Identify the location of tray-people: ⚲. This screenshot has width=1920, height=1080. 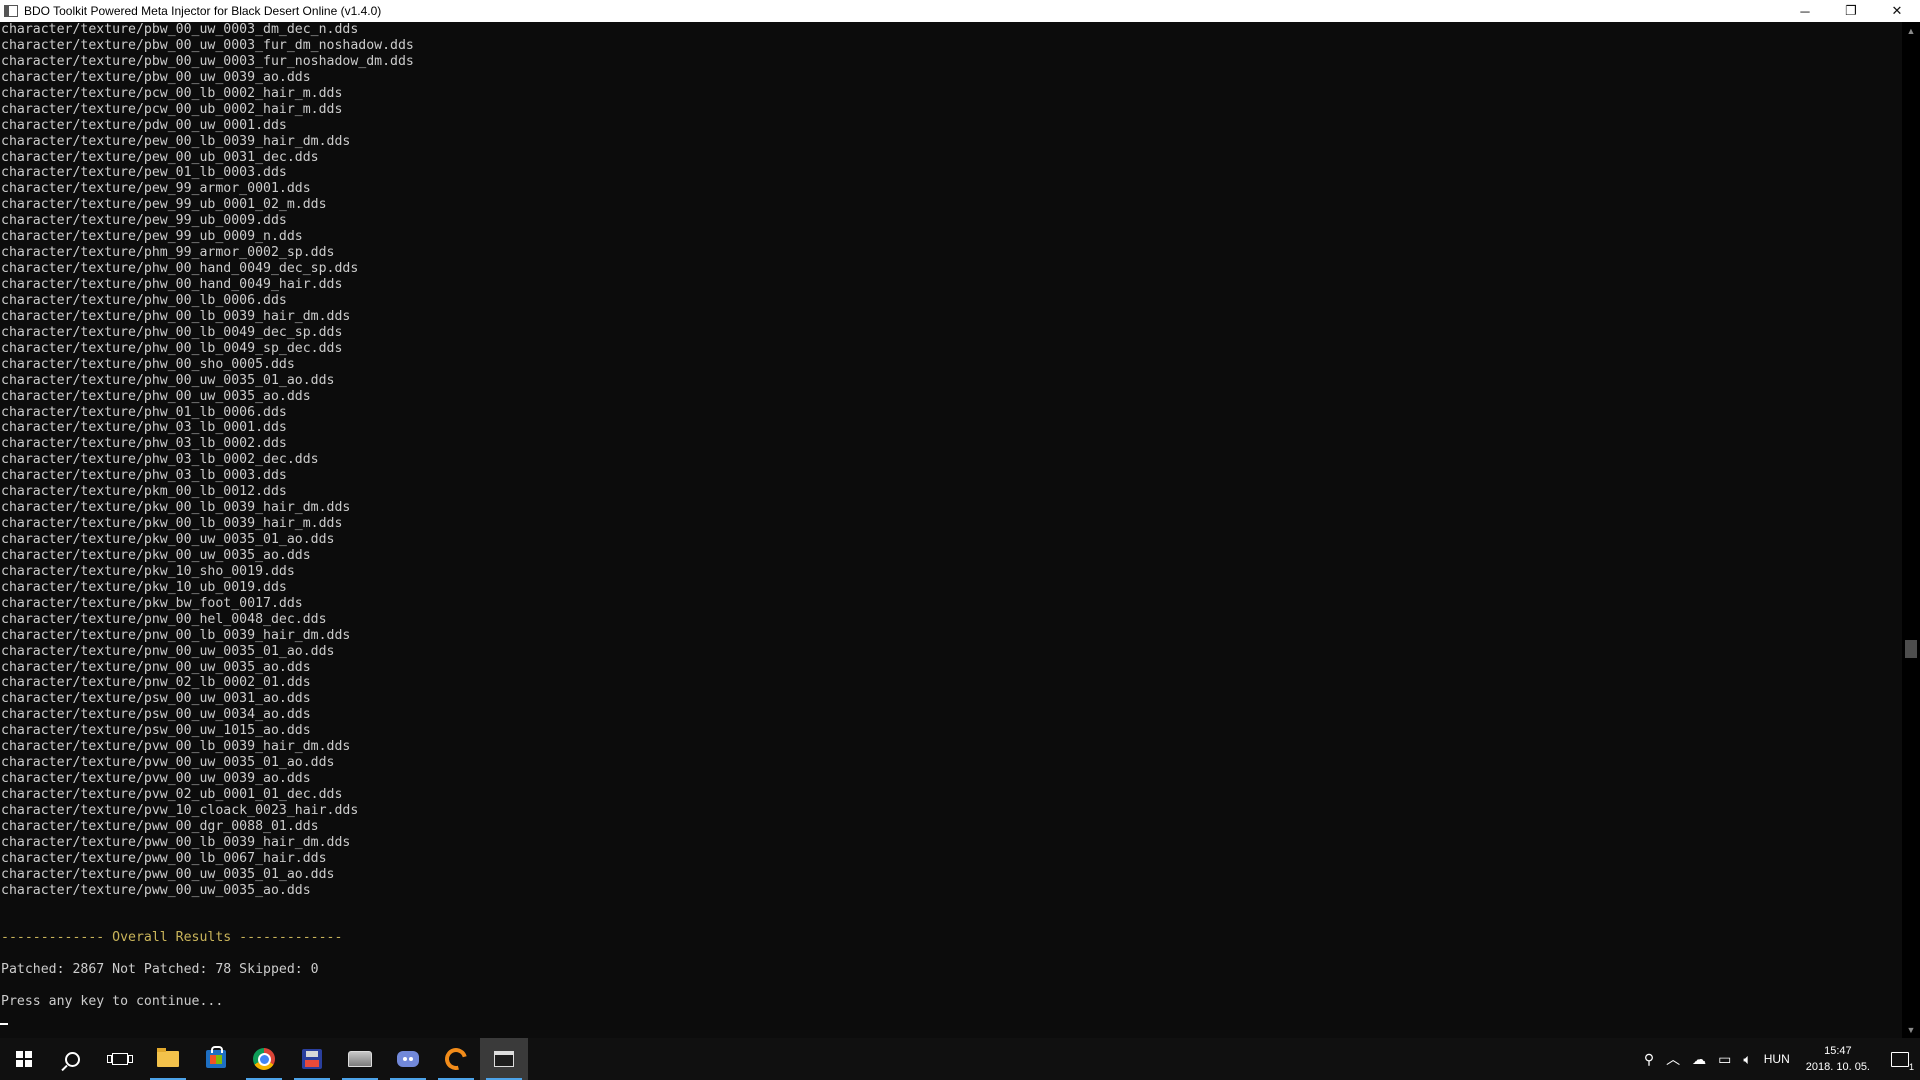
(1649, 1059).